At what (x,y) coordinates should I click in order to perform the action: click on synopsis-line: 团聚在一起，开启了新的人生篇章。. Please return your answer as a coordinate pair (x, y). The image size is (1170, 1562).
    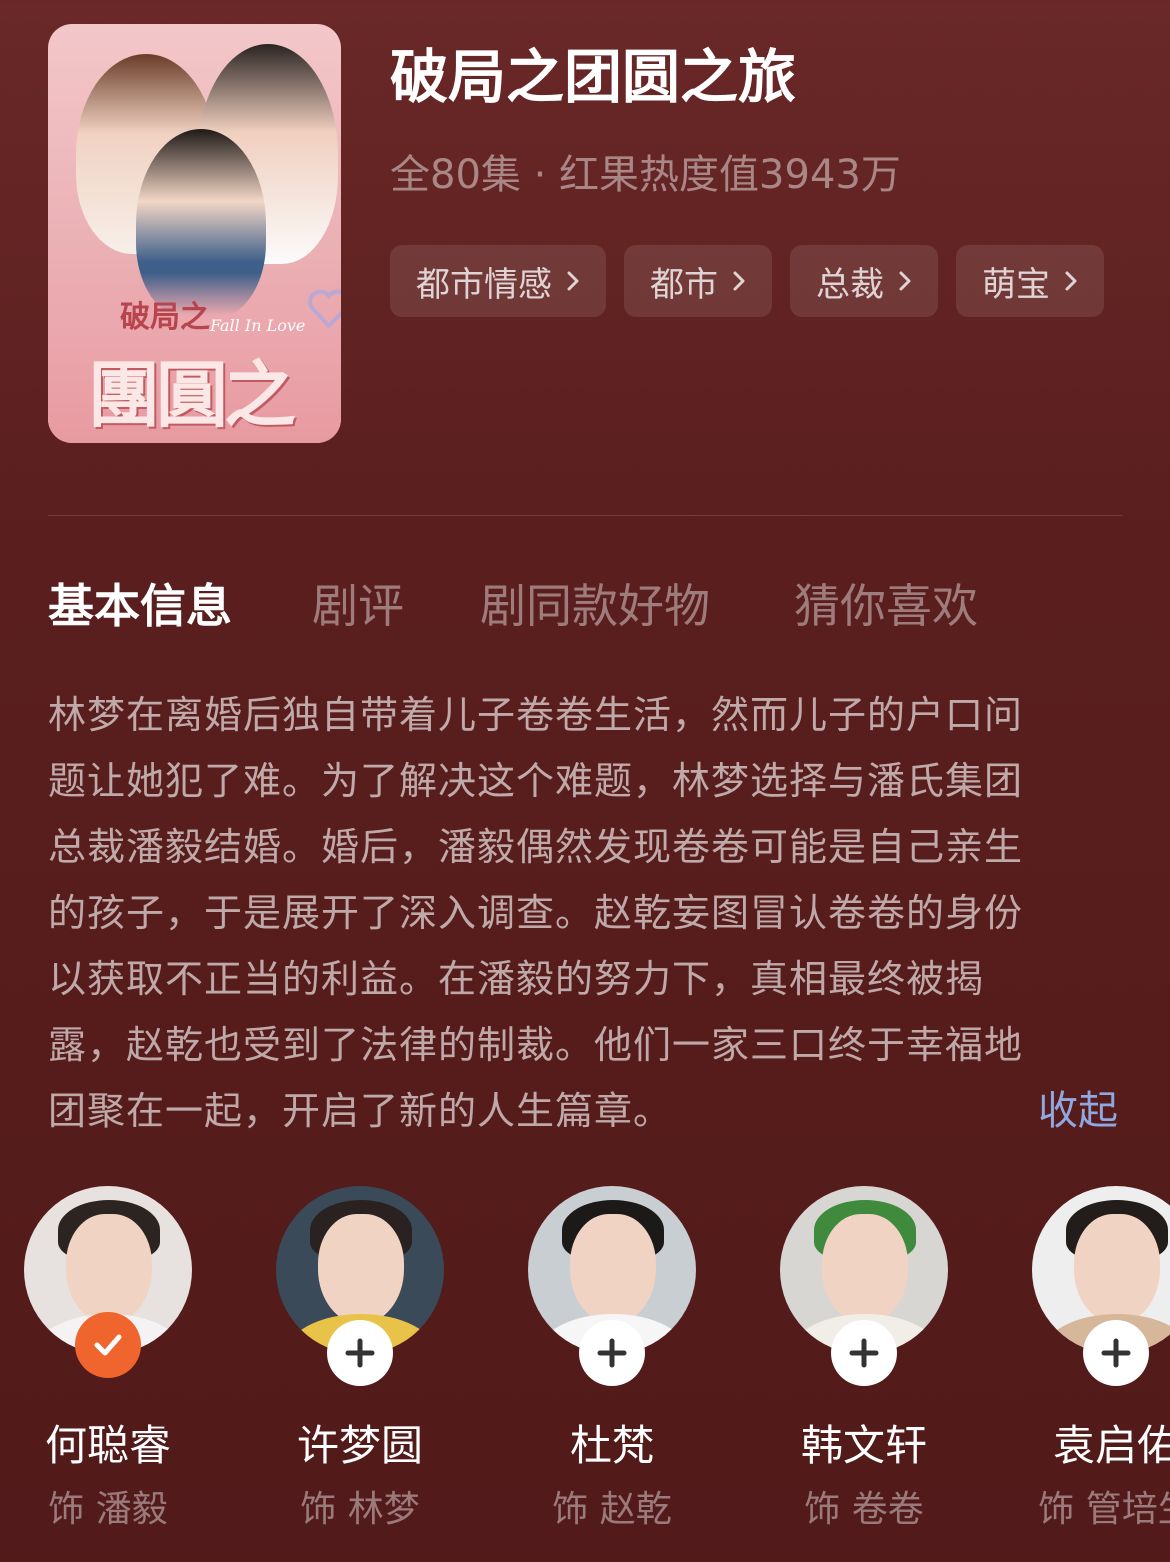
    Looking at the image, I should click on (360, 1111).